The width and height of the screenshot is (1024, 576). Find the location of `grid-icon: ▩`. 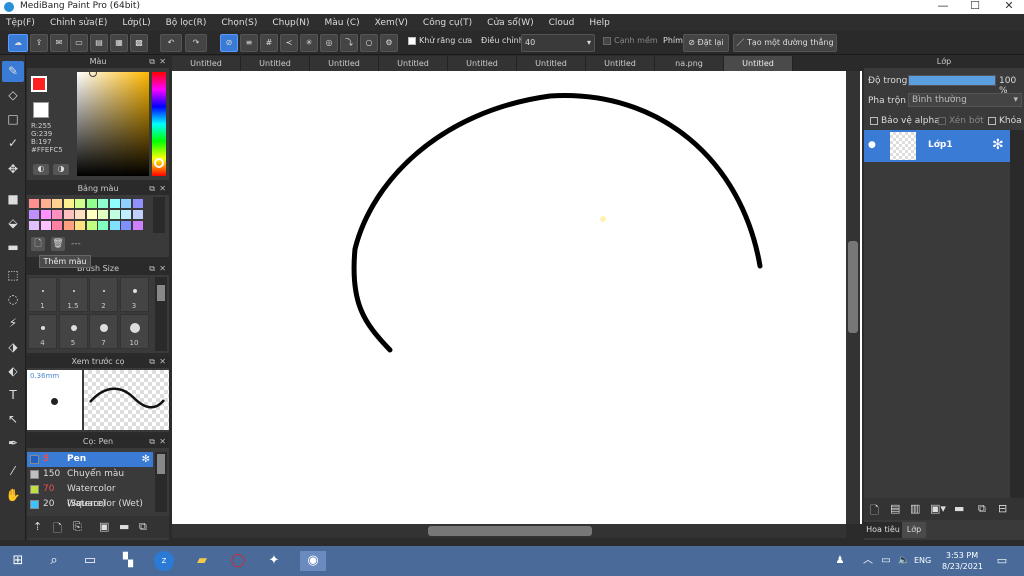

grid-icon: ▩ is located at coordinates (139, 43).